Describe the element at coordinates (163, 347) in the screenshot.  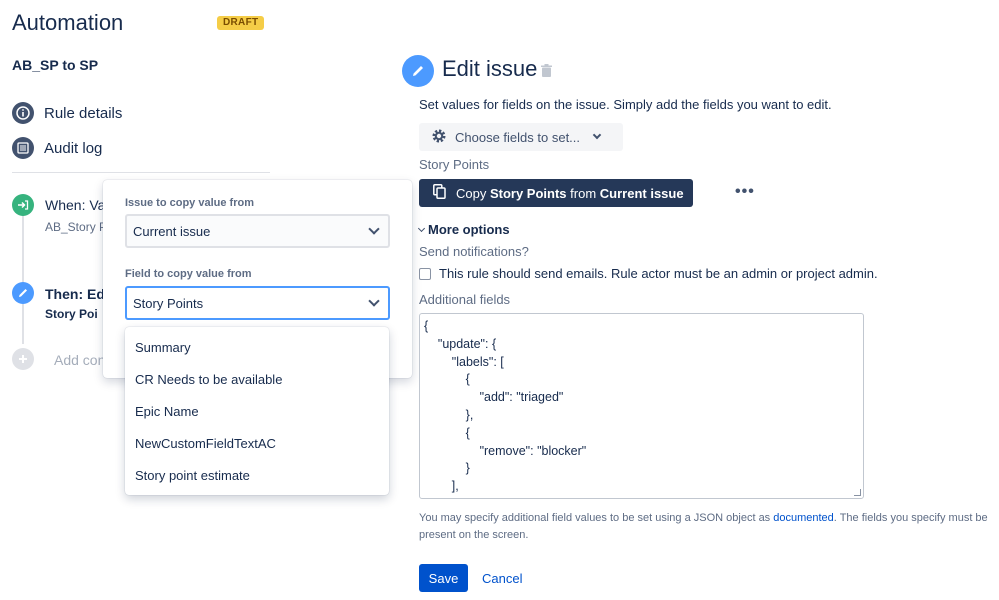
I see `dropdown-option-summary: Summary` at that location.